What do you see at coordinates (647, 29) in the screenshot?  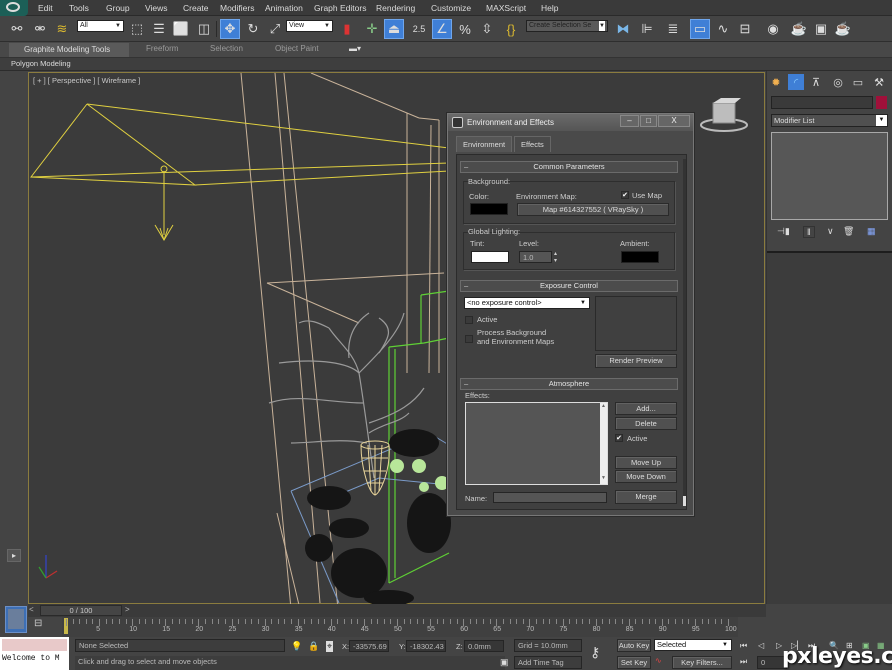 I see `align-icon: ⊫` at bounding box center [647, 29].